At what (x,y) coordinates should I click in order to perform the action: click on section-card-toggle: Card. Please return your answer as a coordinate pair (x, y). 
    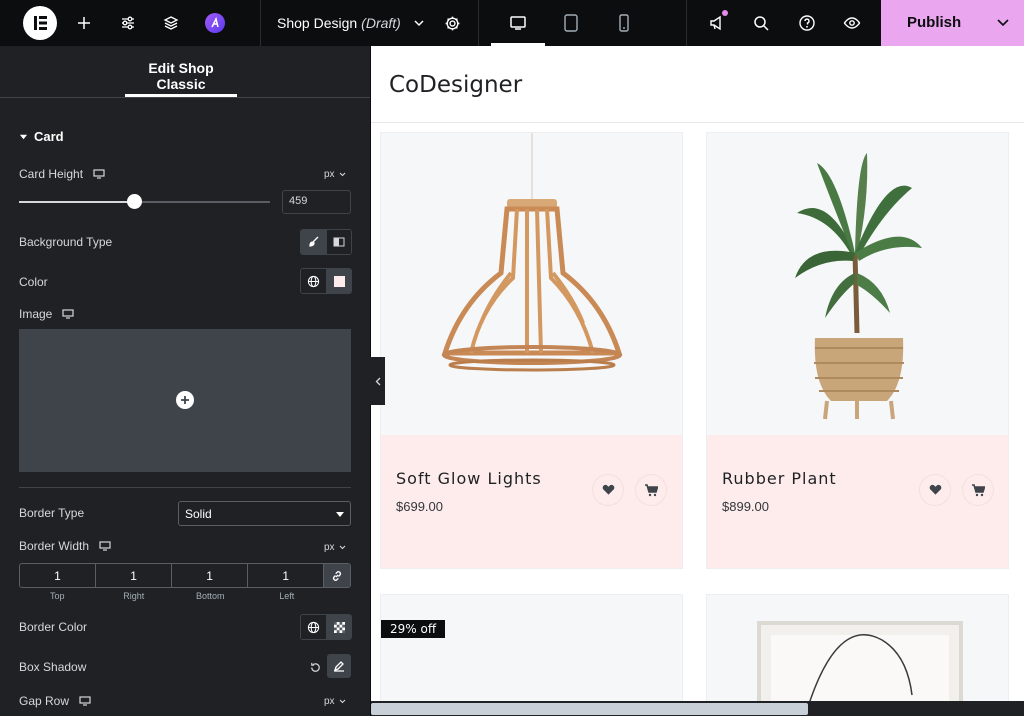
    Looking at the image, I should click on (41, 136).